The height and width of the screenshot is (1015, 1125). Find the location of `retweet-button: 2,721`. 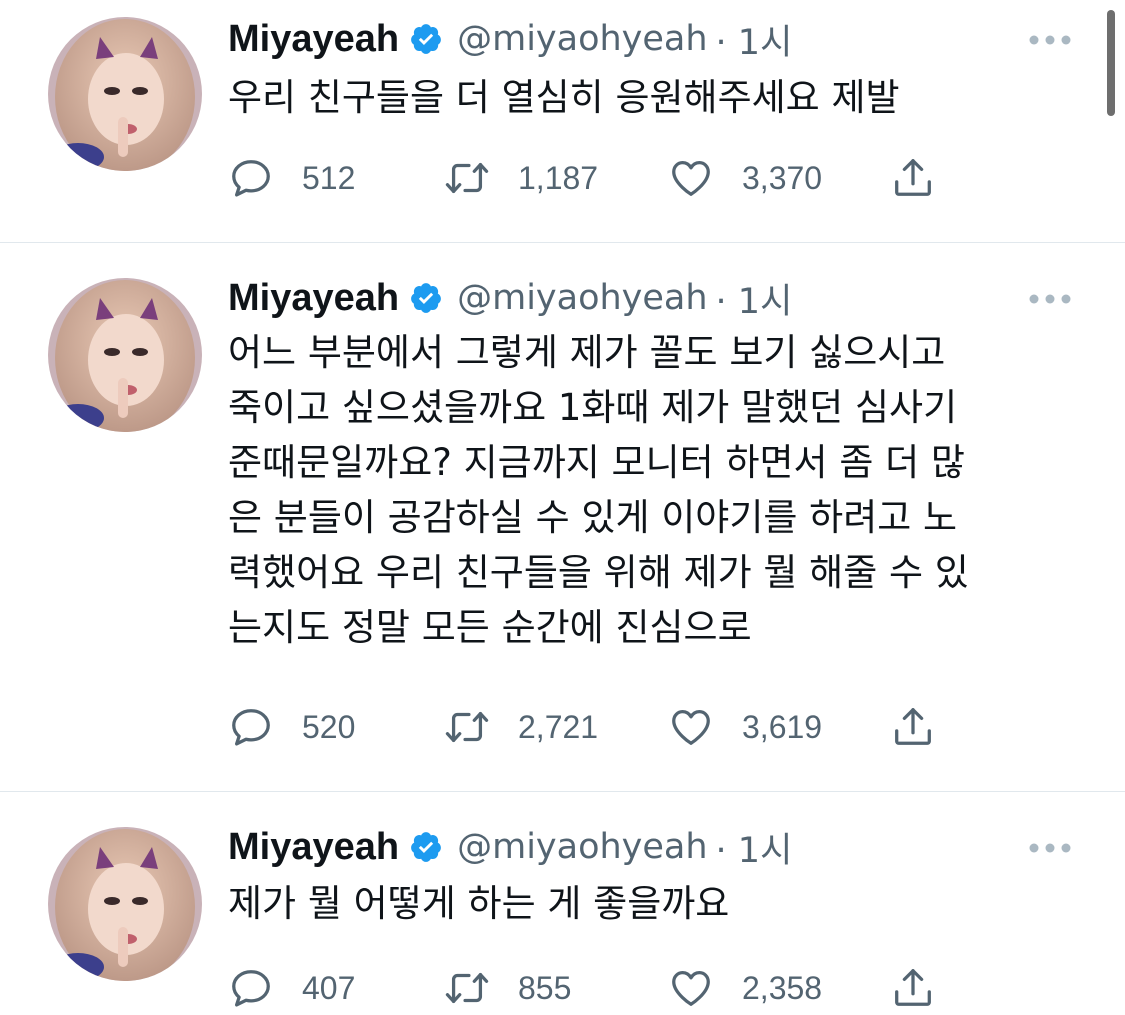

retweet-button: 2,721 is located at coordinates (521, 727).